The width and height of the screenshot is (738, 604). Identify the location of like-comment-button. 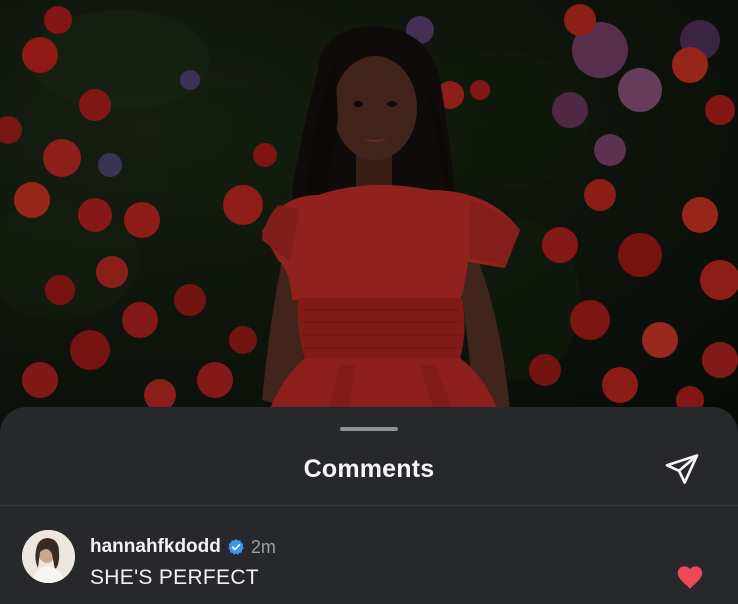
(690, 577).